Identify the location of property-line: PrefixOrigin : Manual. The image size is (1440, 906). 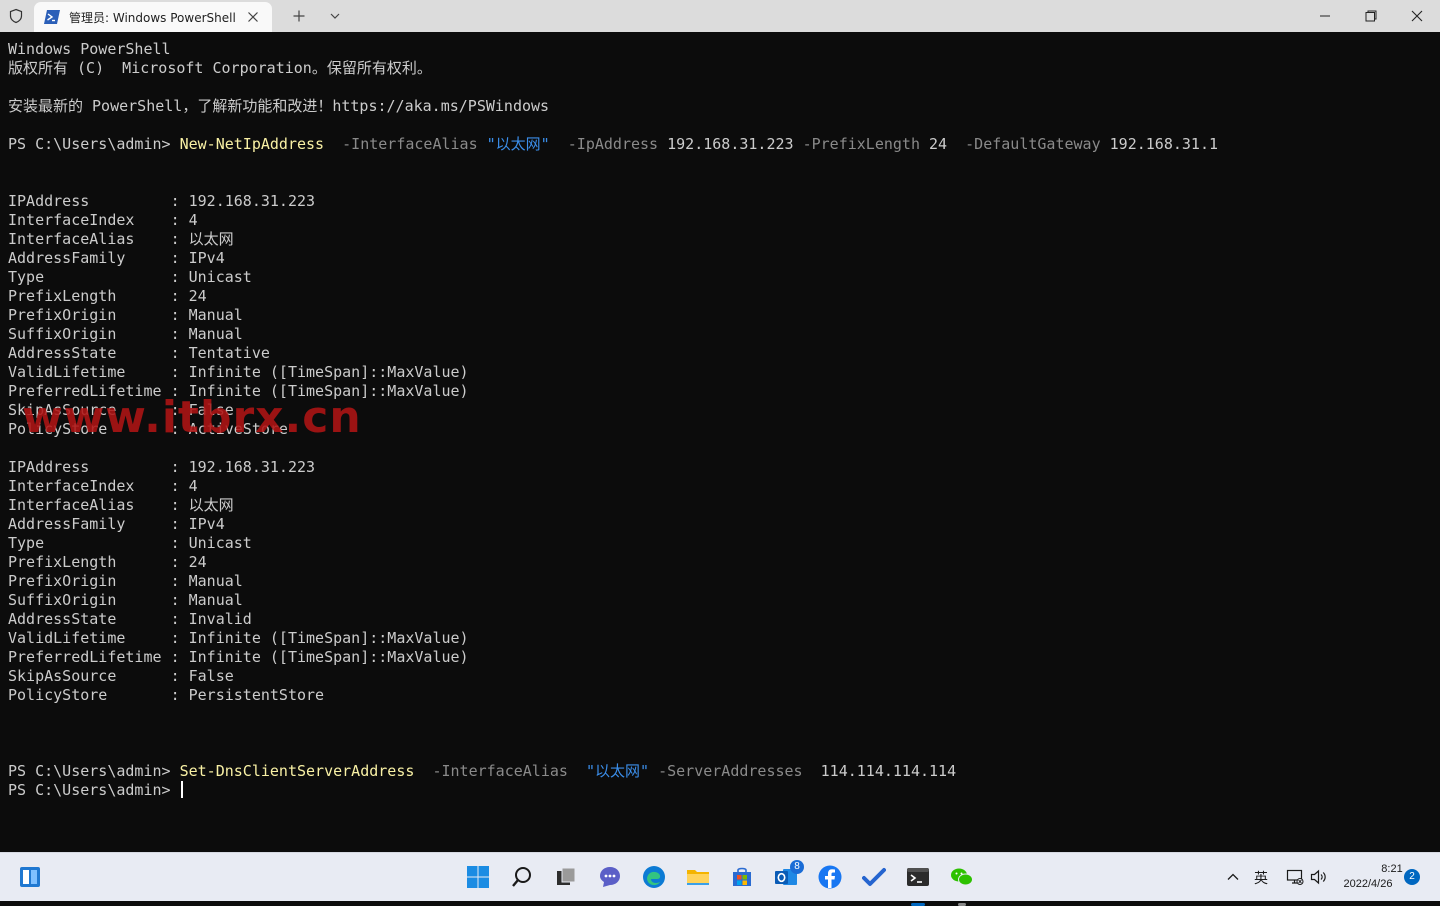
(613, 581).